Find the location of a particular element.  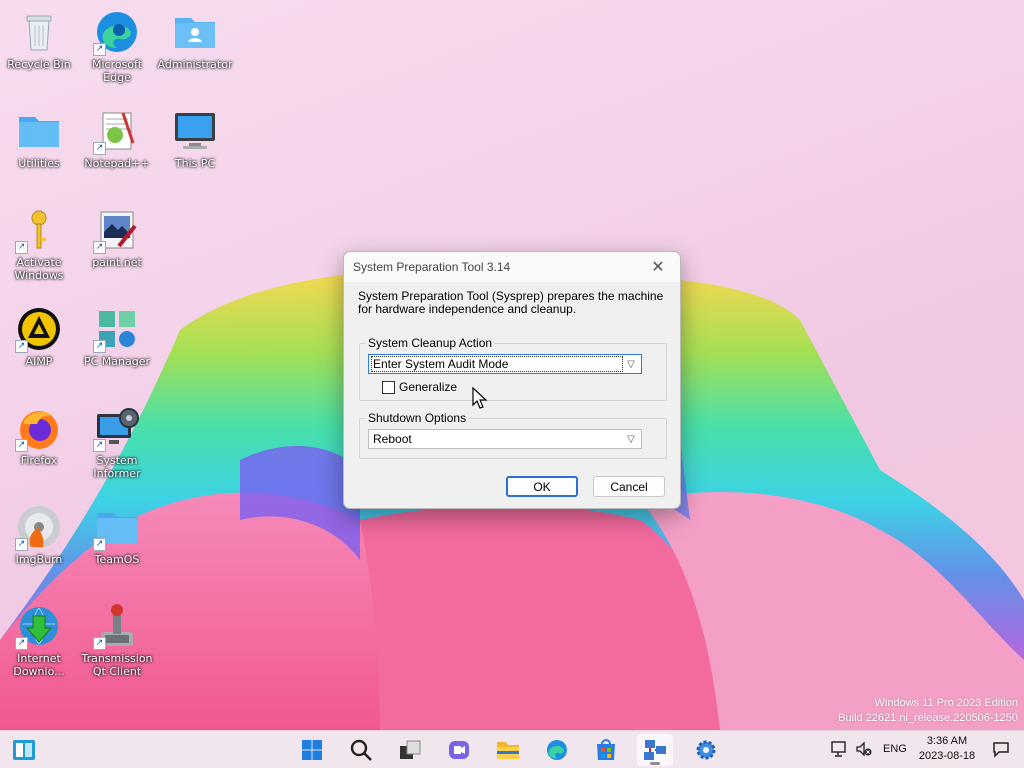

shutdown-options-label: Shutdown Options is located at coordinates (417, 418).